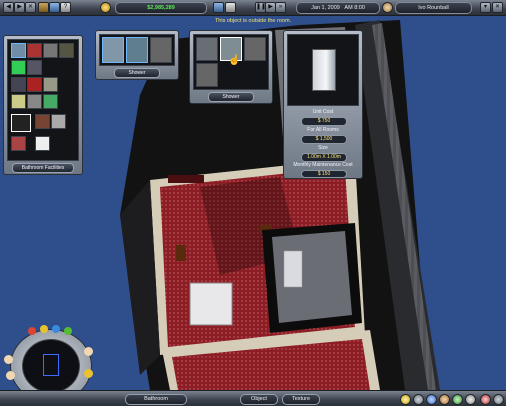 The height and width of the screenshot is (406, 506). Describe the element at coordinates (418, 399) in the screenshot. I see `info-icon` at that location.